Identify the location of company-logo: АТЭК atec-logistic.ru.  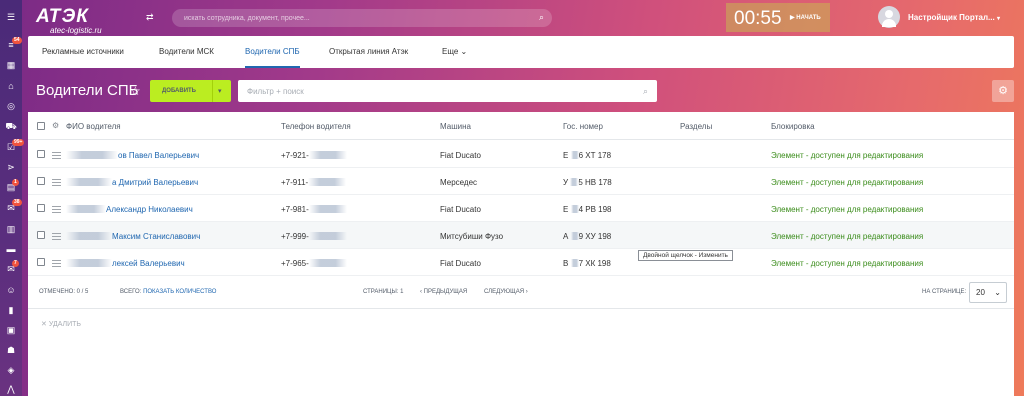
(69, 20).